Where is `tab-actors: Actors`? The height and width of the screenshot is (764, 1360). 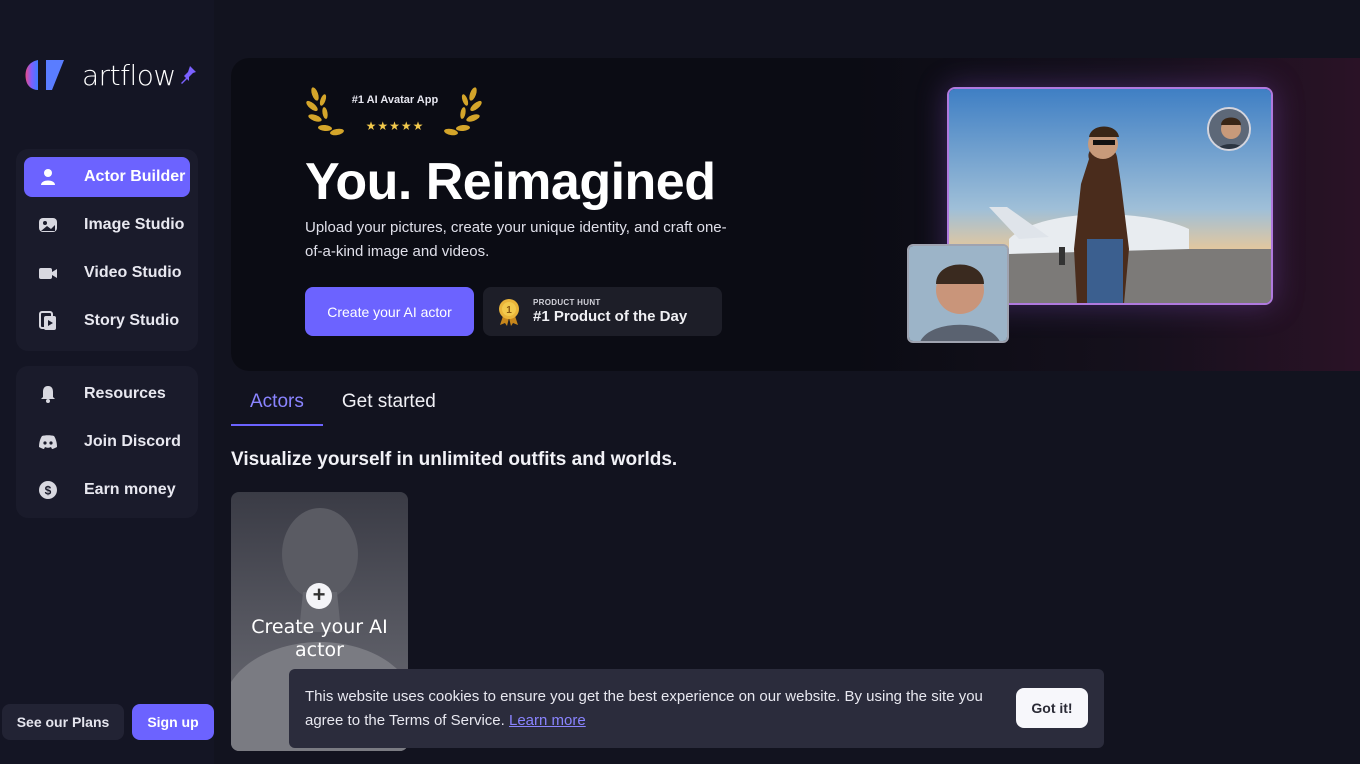
tab-actors: Actors is located at coordinates (277, 403).